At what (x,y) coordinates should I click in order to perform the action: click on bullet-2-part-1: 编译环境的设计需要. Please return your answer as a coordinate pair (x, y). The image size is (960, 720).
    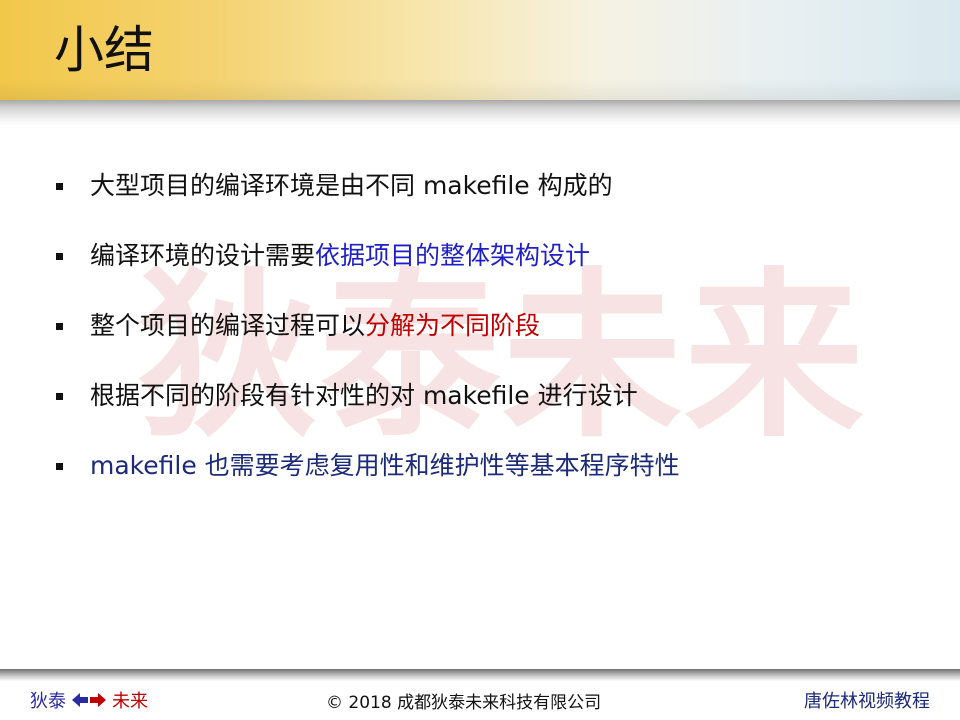
    Looking at the image, I should click on (203, 255).